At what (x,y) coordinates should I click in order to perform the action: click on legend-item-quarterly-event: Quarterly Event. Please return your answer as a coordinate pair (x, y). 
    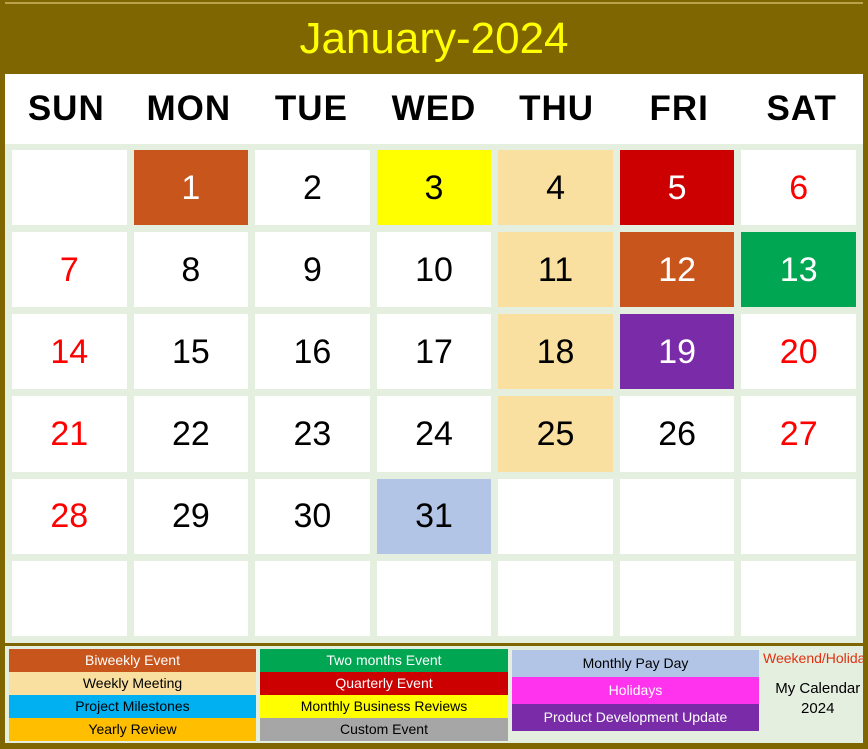
    Looking at the image, I should click on (384, 683).